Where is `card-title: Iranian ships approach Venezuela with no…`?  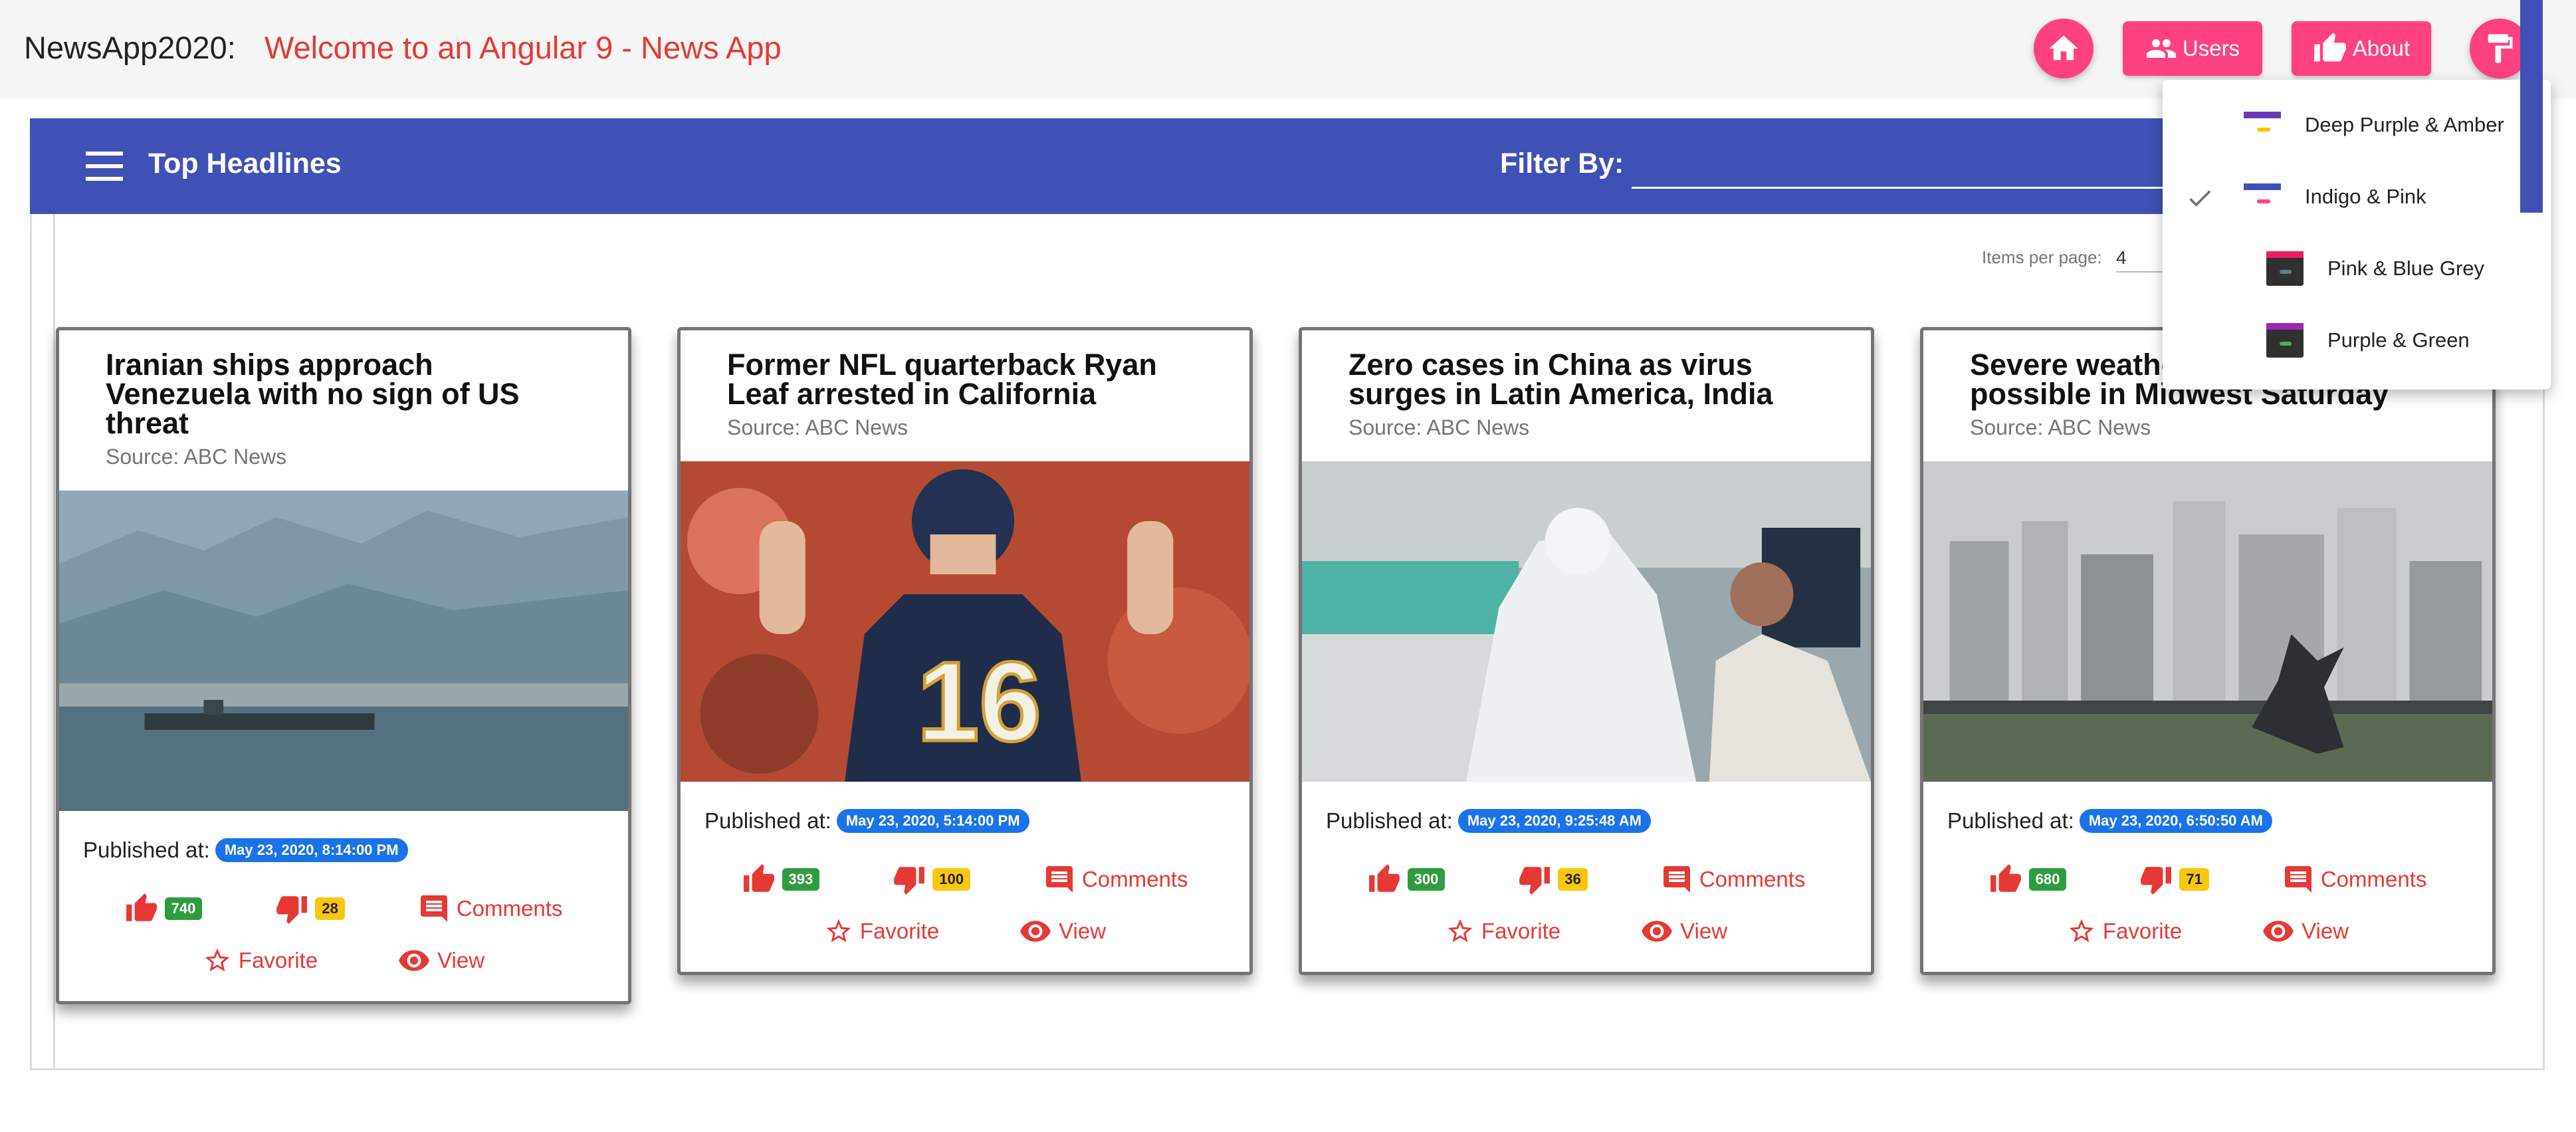 card-title: Iranian ships approach Venezuela with no… is located at coordinates (313, 394).